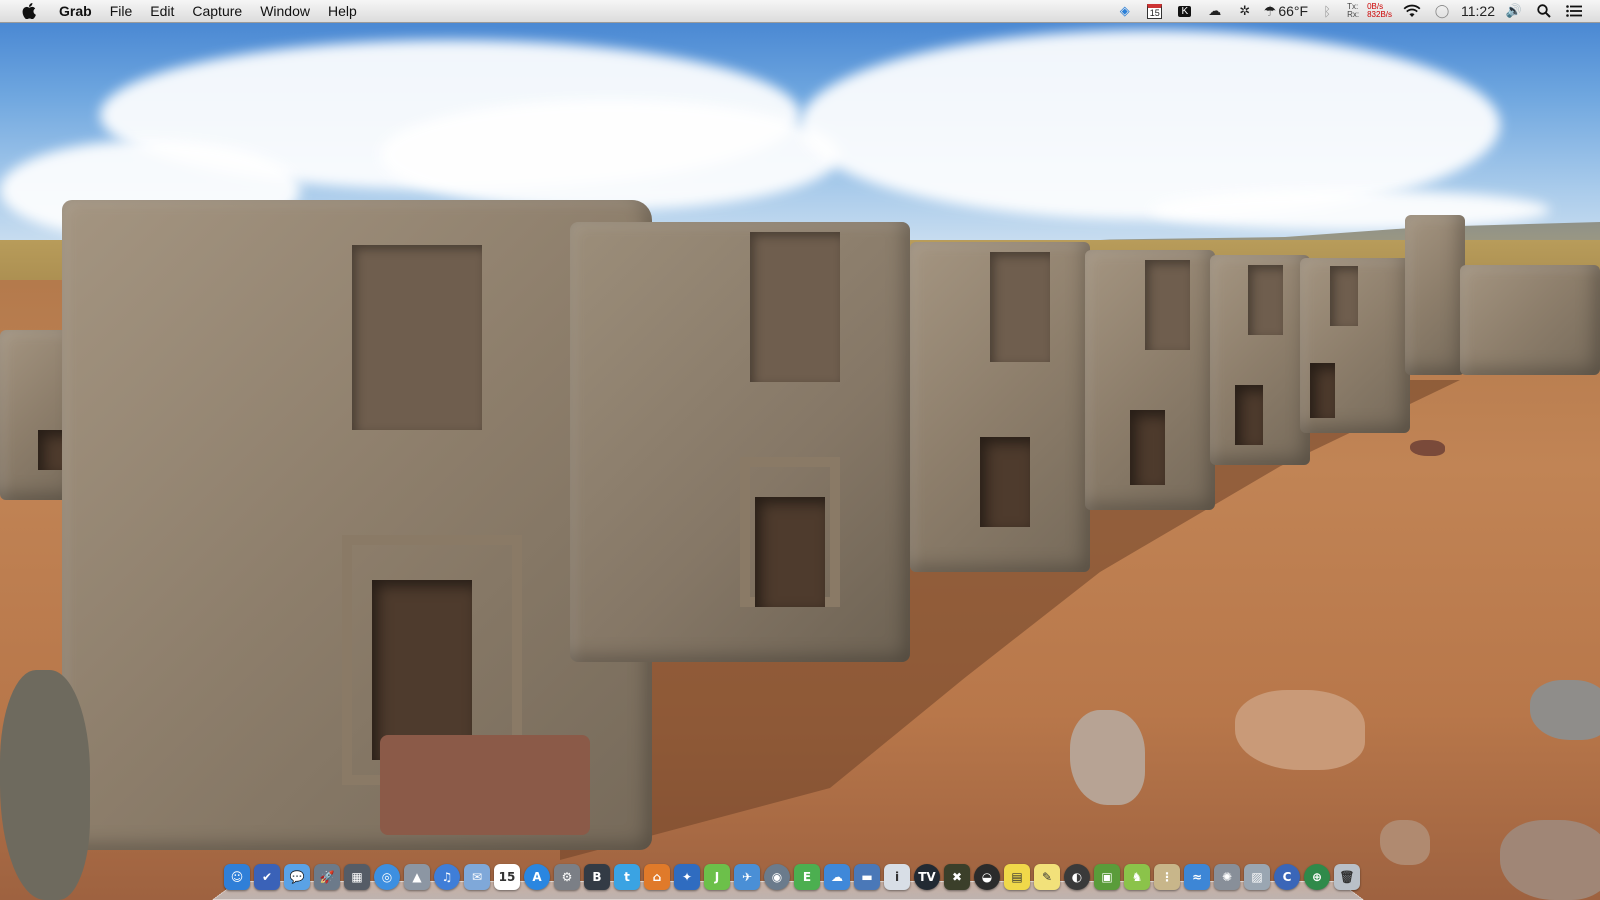  I want to click on globe-icon: ⊕, so click(1317, 877).